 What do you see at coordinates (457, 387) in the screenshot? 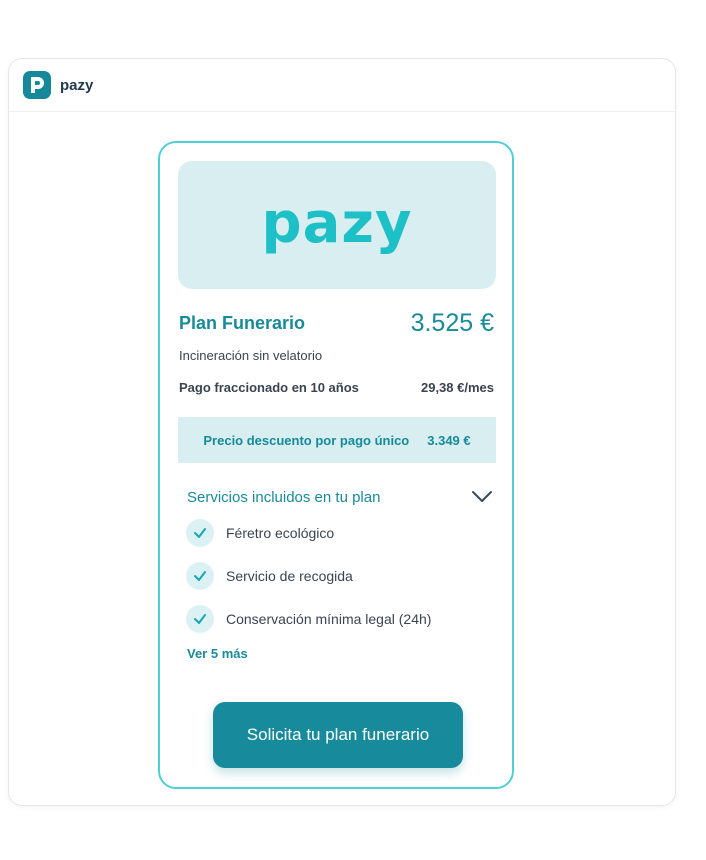
I see `installment-value: 29,38 €/mes` at bounding box center [457, 387].